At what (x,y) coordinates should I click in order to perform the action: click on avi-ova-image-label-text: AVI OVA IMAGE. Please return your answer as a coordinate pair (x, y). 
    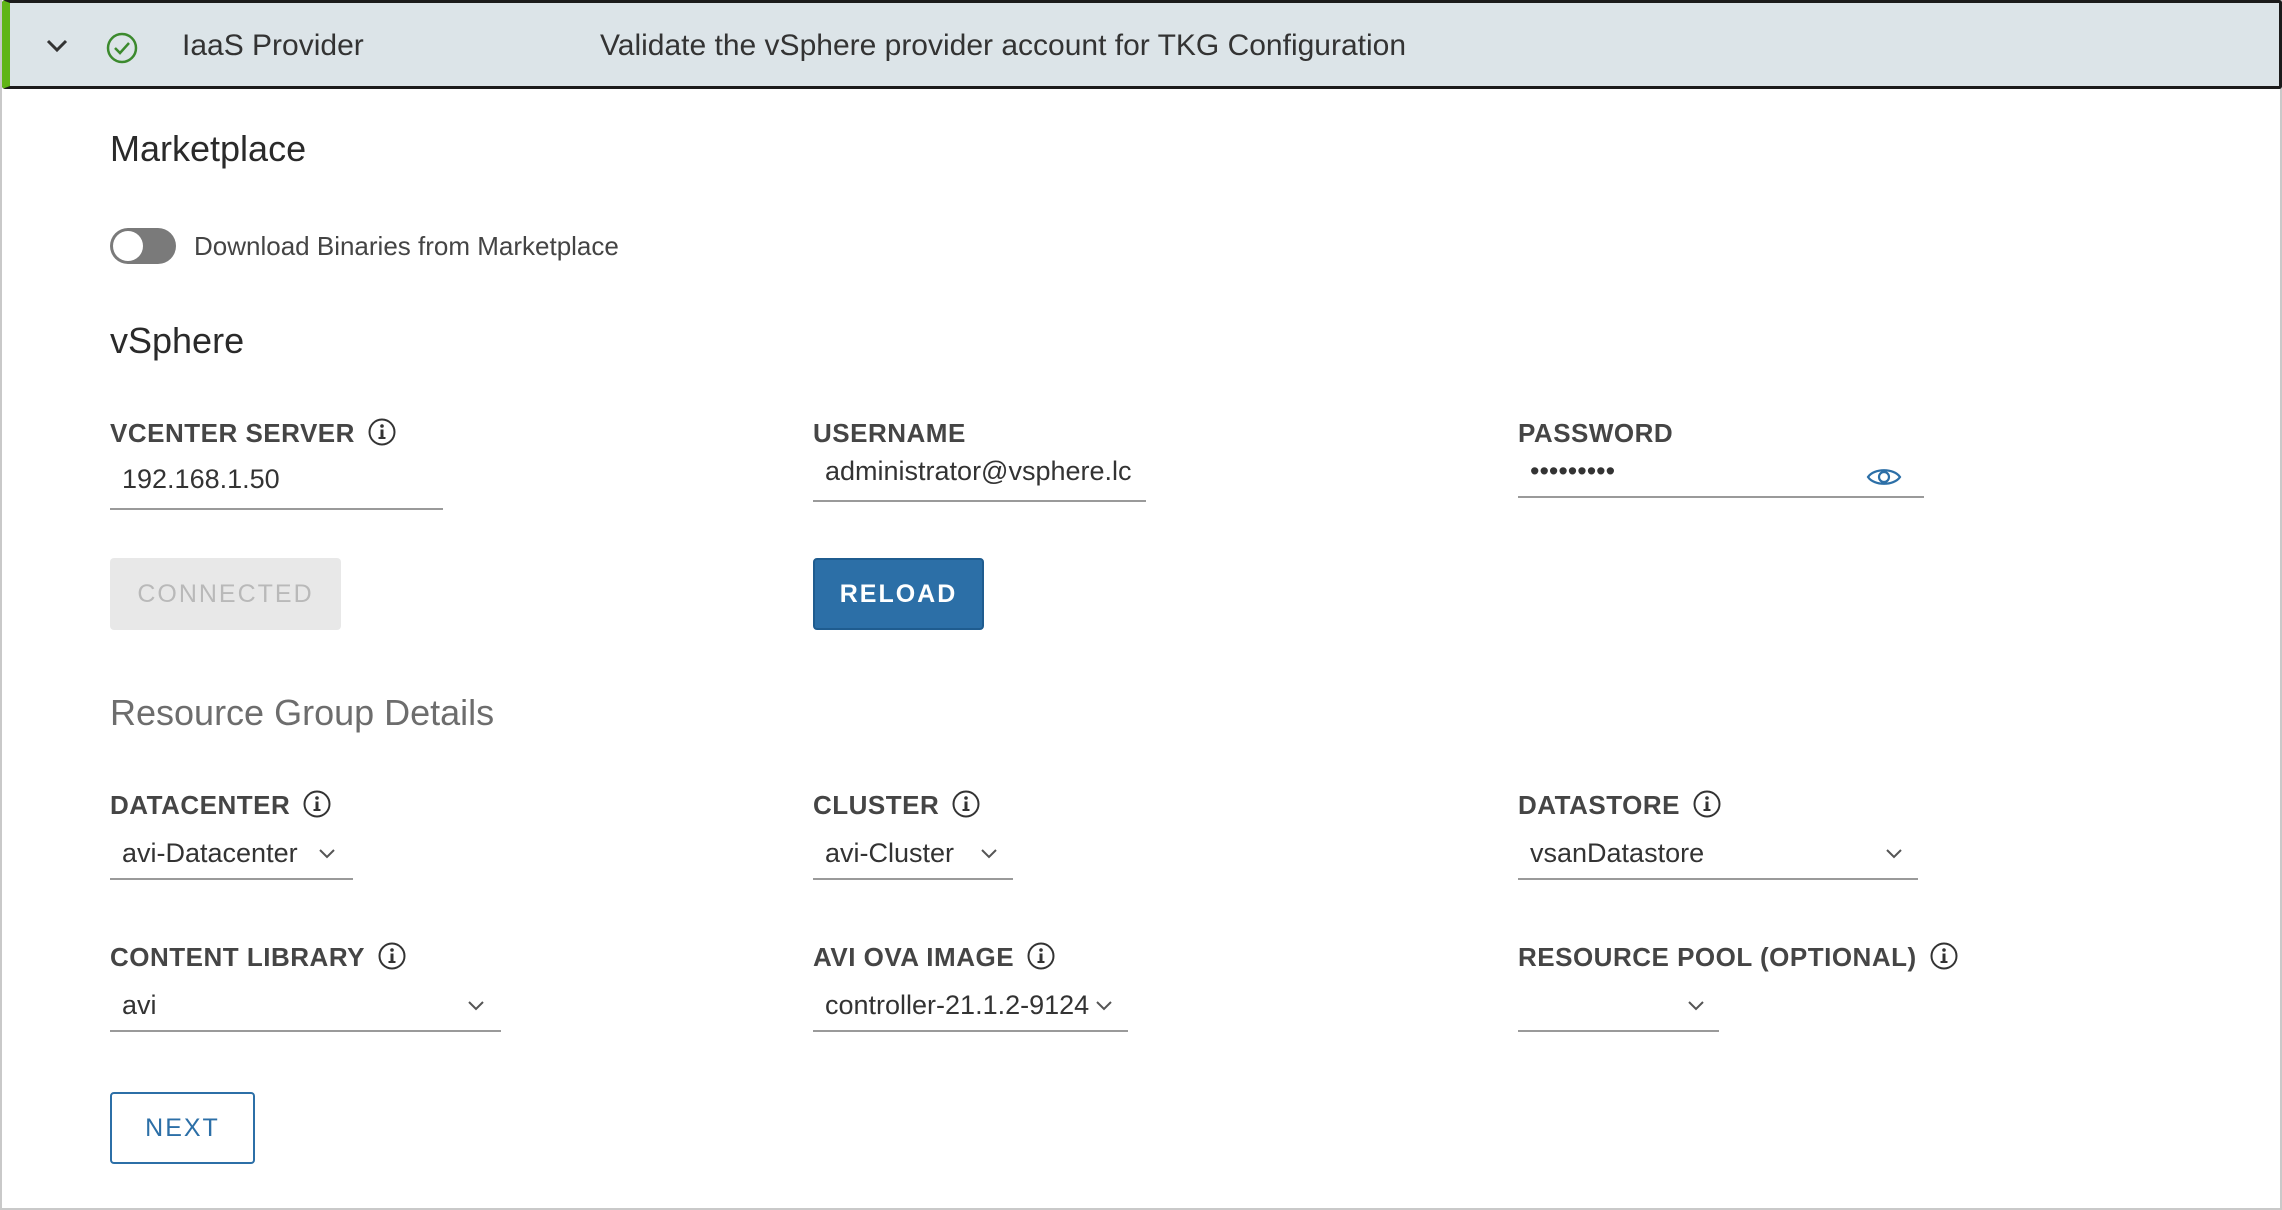
    Looking at the image, I should click on (914, 957).